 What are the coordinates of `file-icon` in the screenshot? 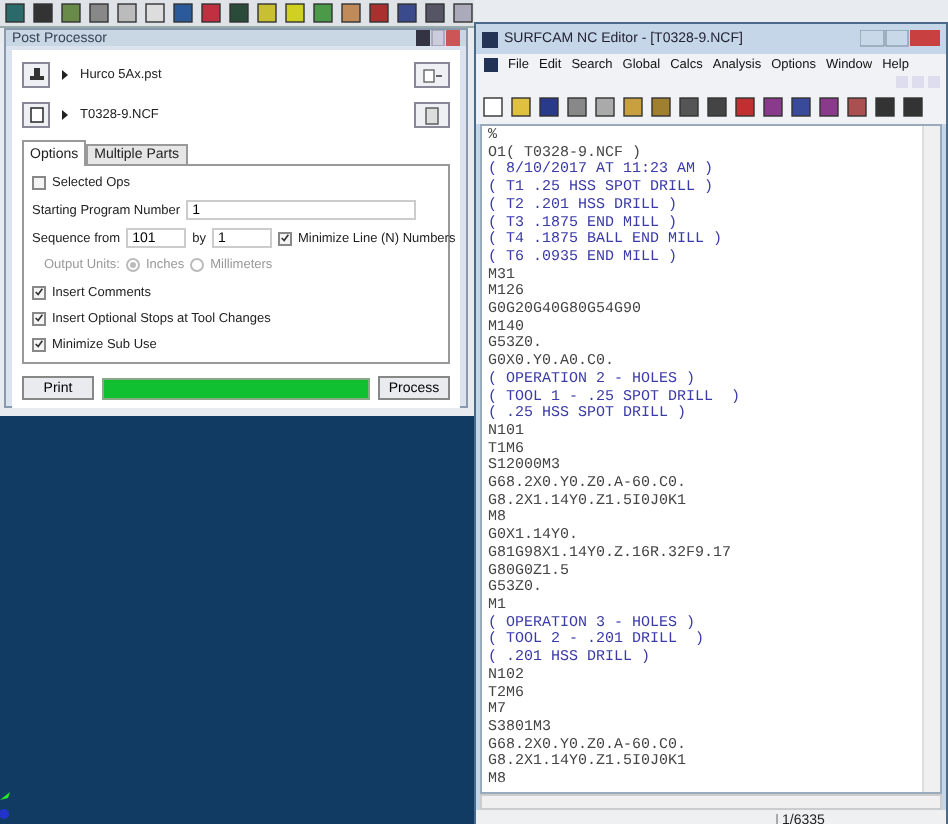 It's located at (432, 75).